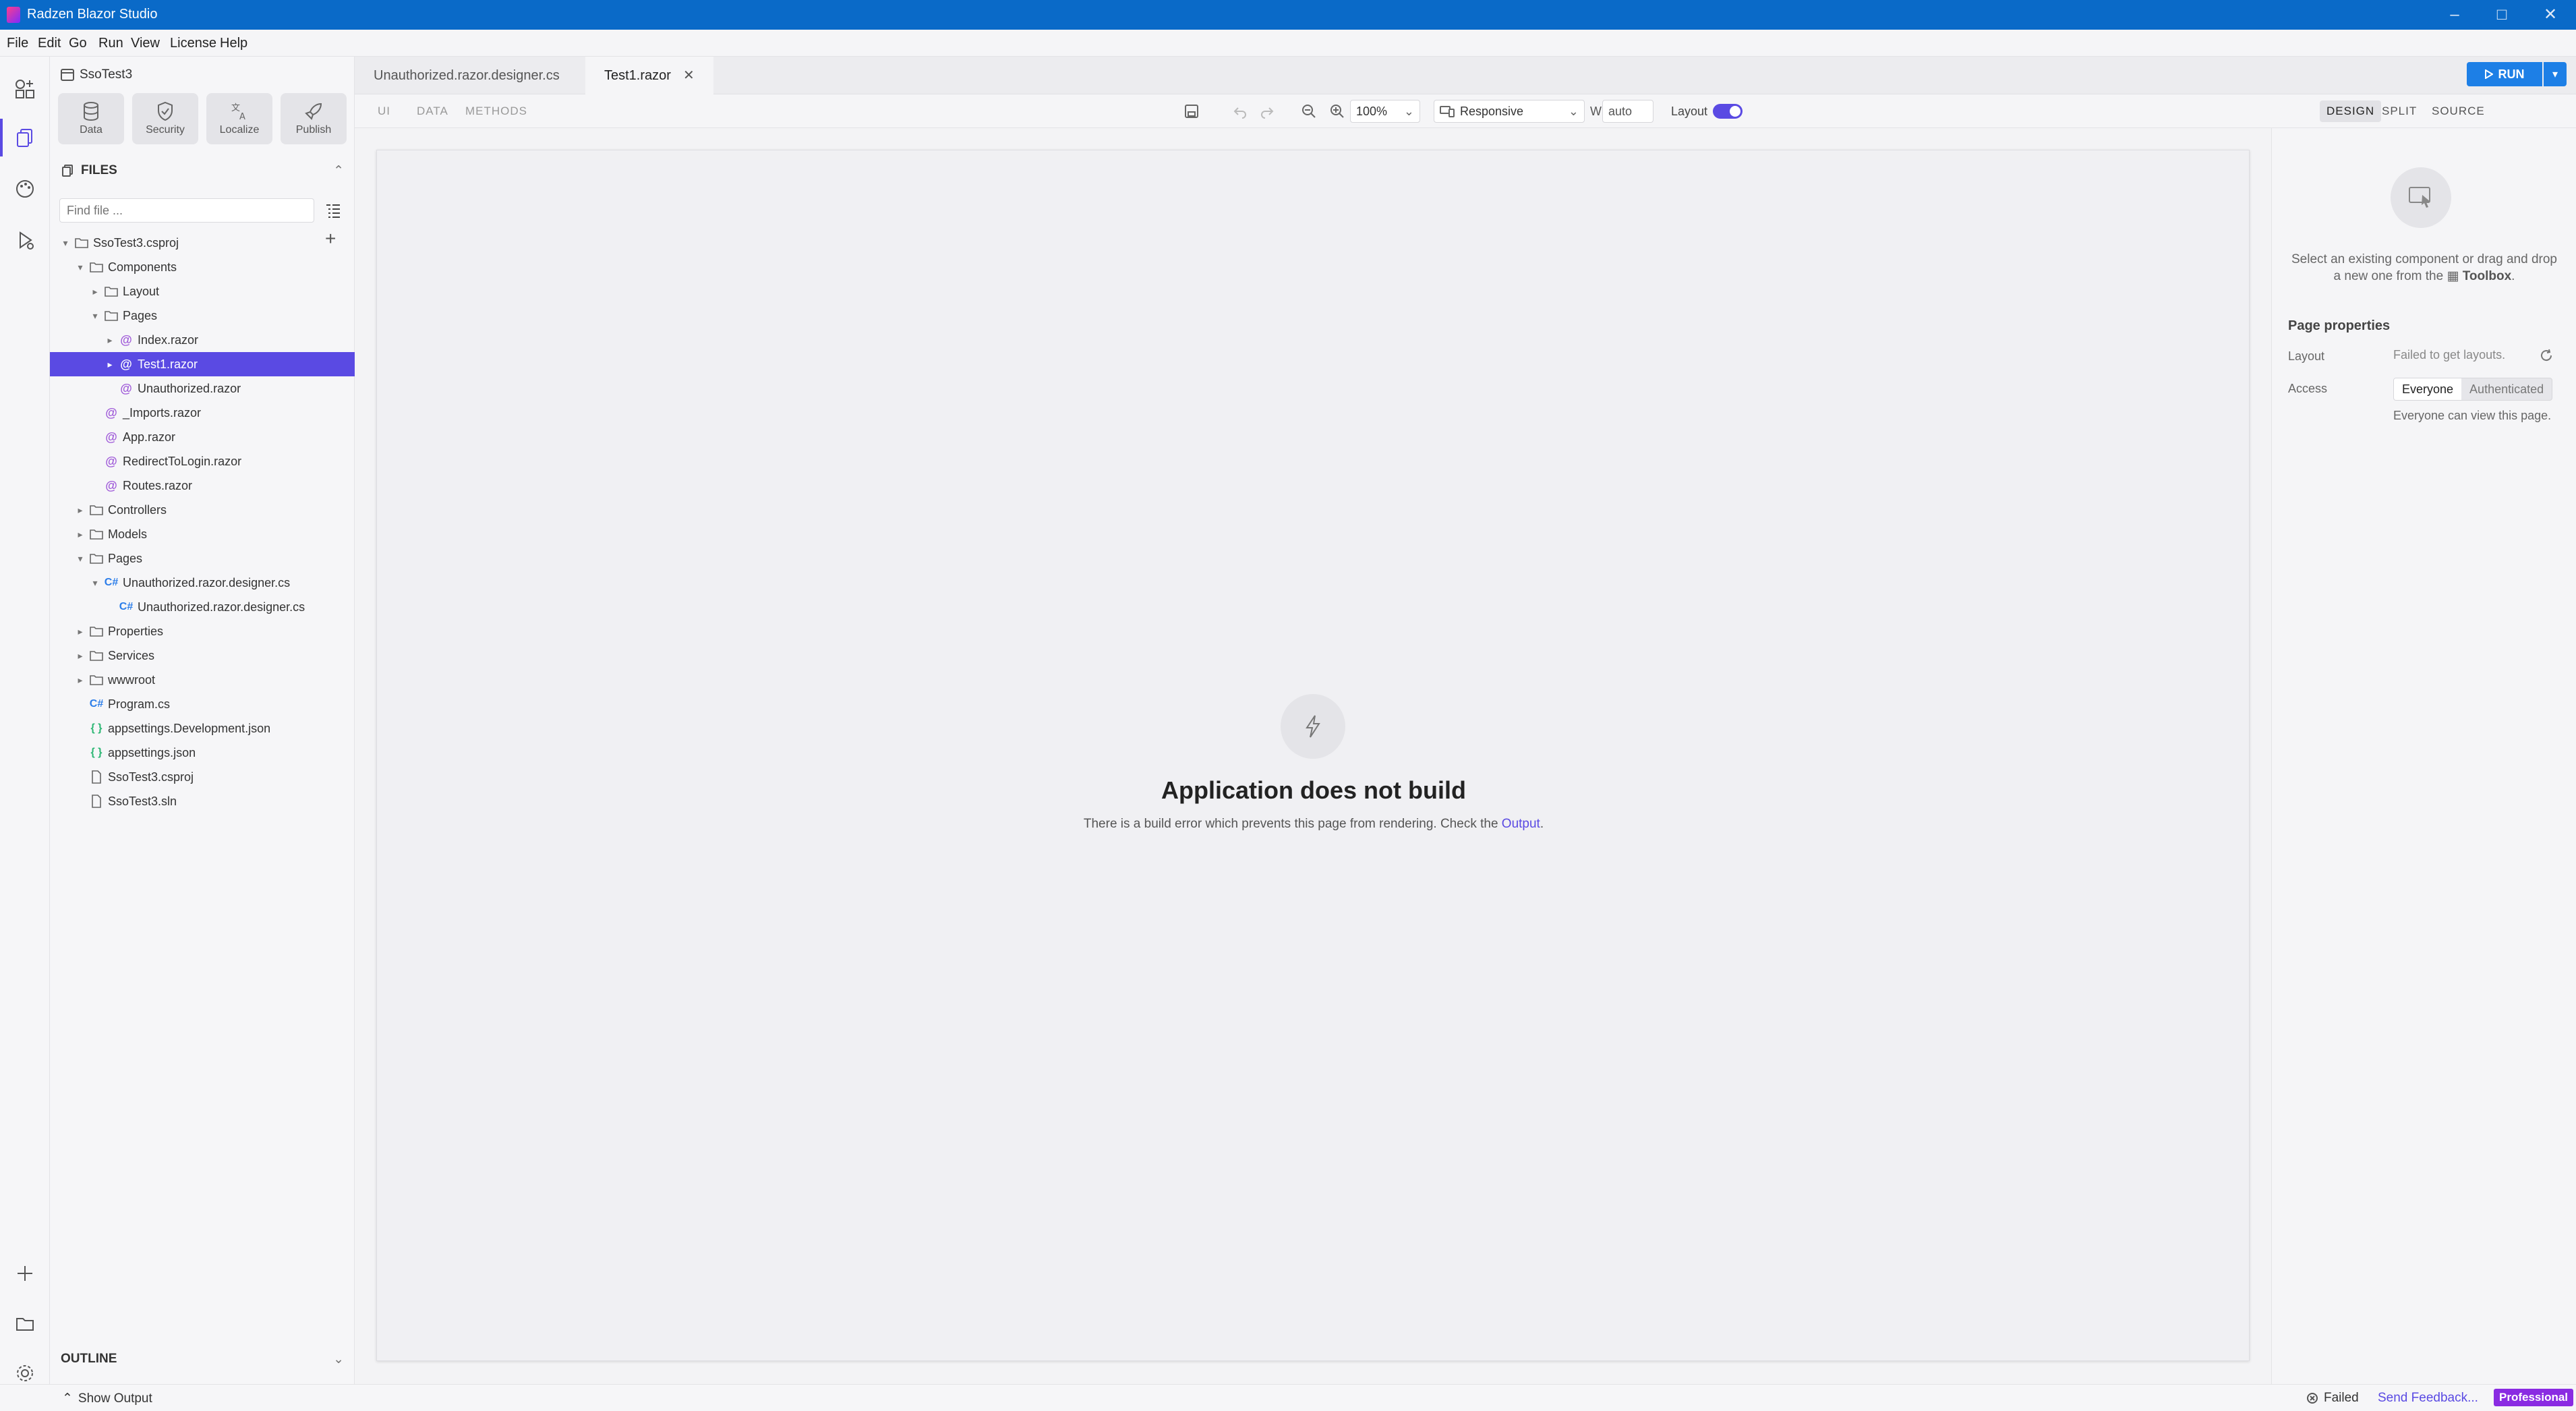  What do you see at coordinates (338, 171) in the screenshot?
I see `chevron-up-icon: ⌃` at bounding box center [338, 171].